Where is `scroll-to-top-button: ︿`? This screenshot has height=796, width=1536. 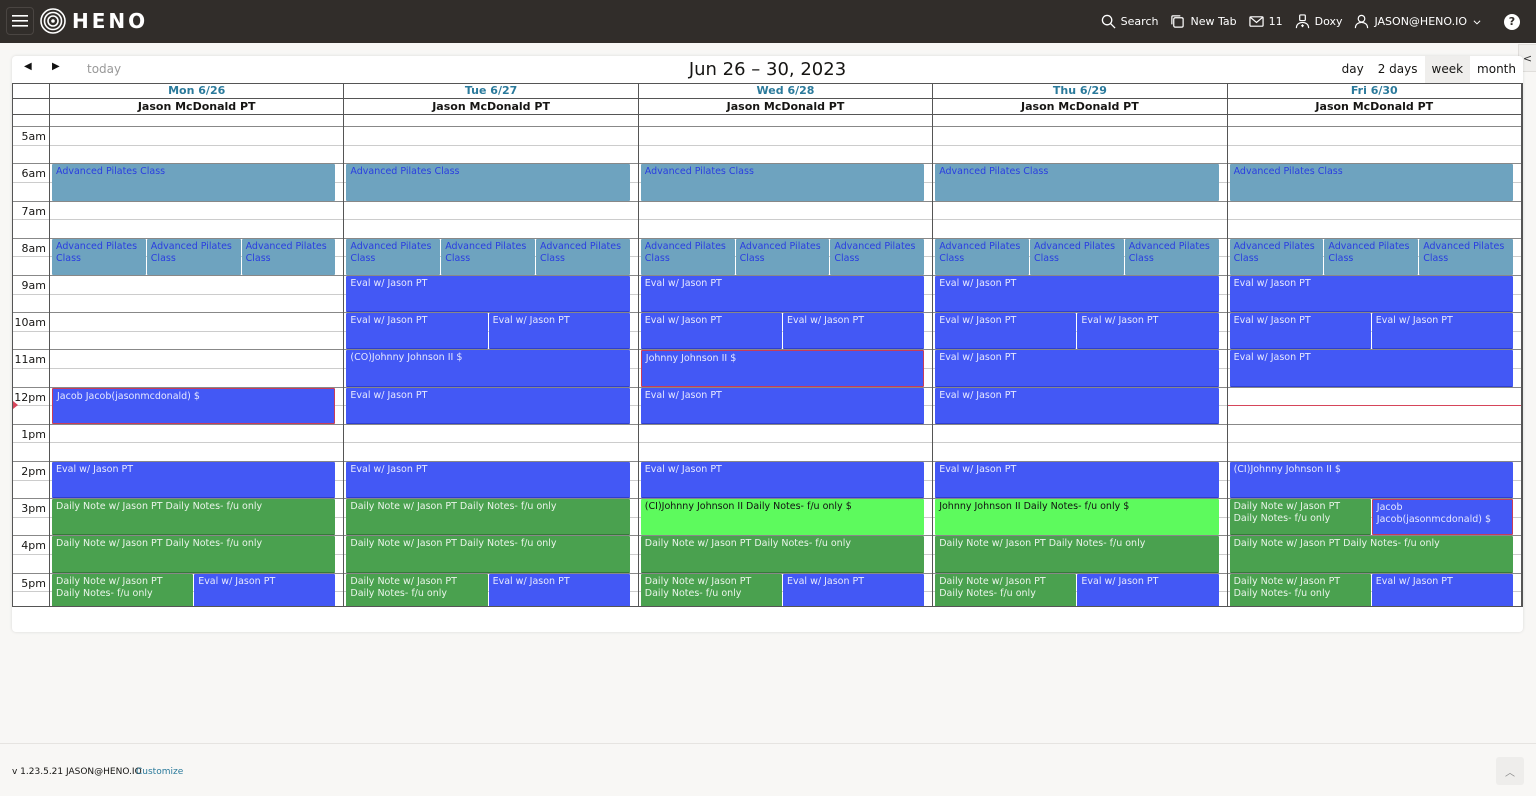 scroll-to-top-button: ︿ is located at coordinates (1510, 771).